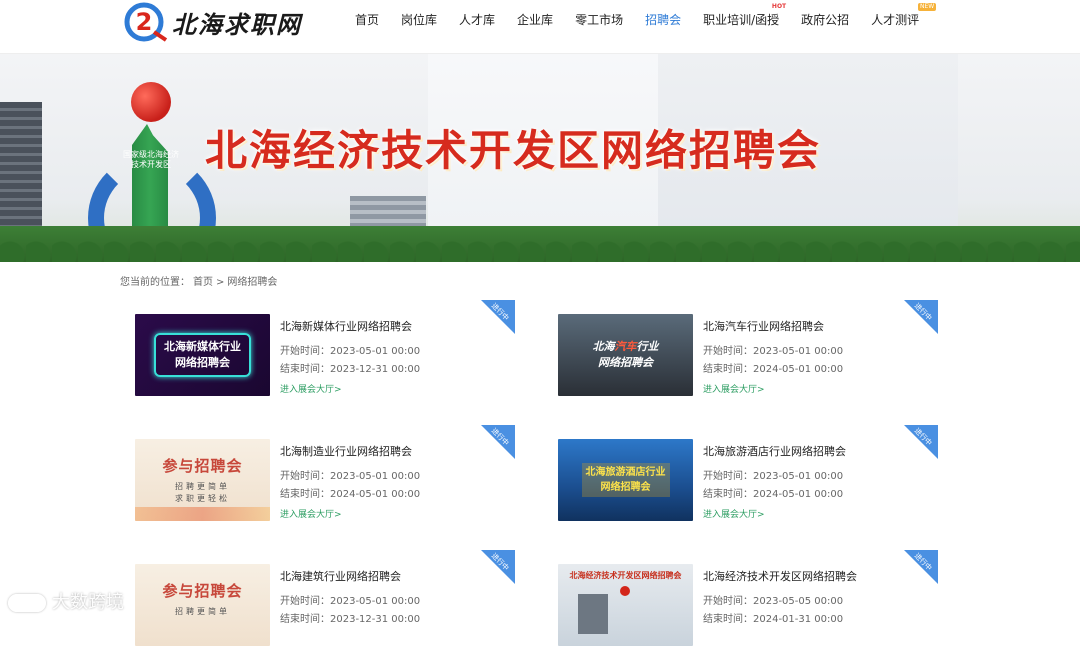 The width and height of the screenshot is (1080, 660). Describe the element at coordinates (625, 605) in the screenshot. I see `fair-thumbnail: 北海经济技术开发区网络招聘会` at that location.